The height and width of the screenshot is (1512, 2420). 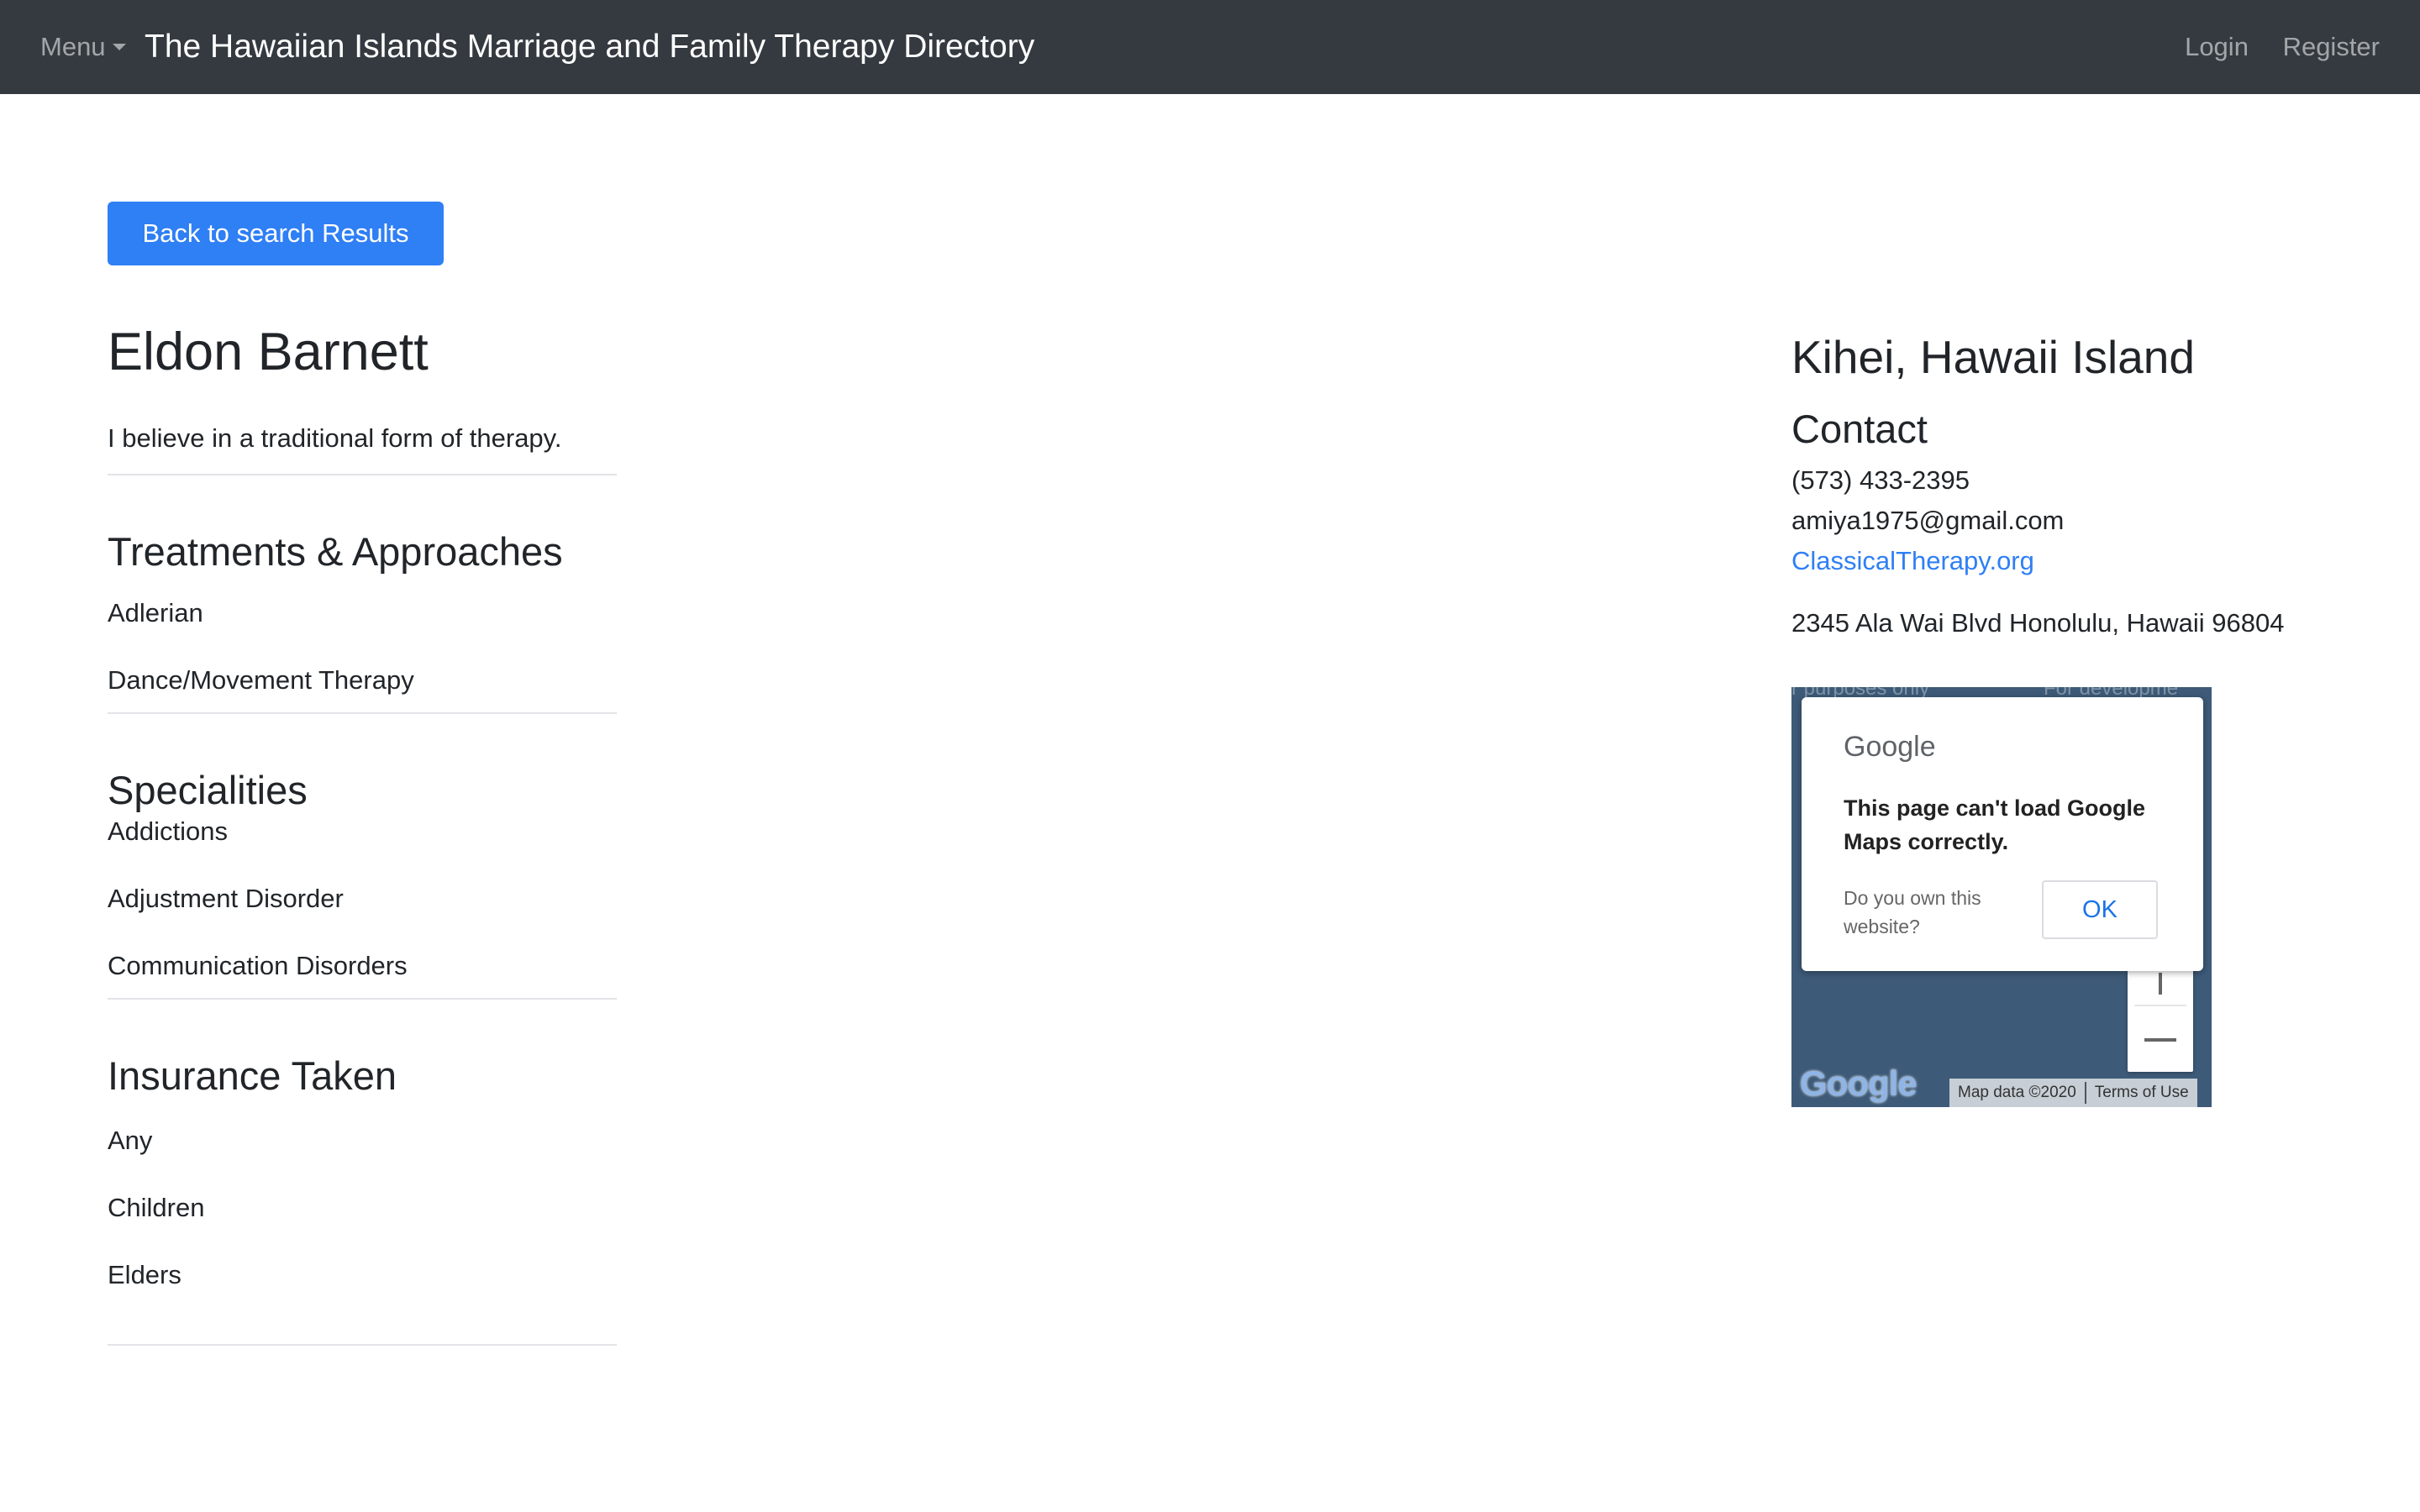 I want to click on auth-links: Login Register, so click(x=2269, y=47).